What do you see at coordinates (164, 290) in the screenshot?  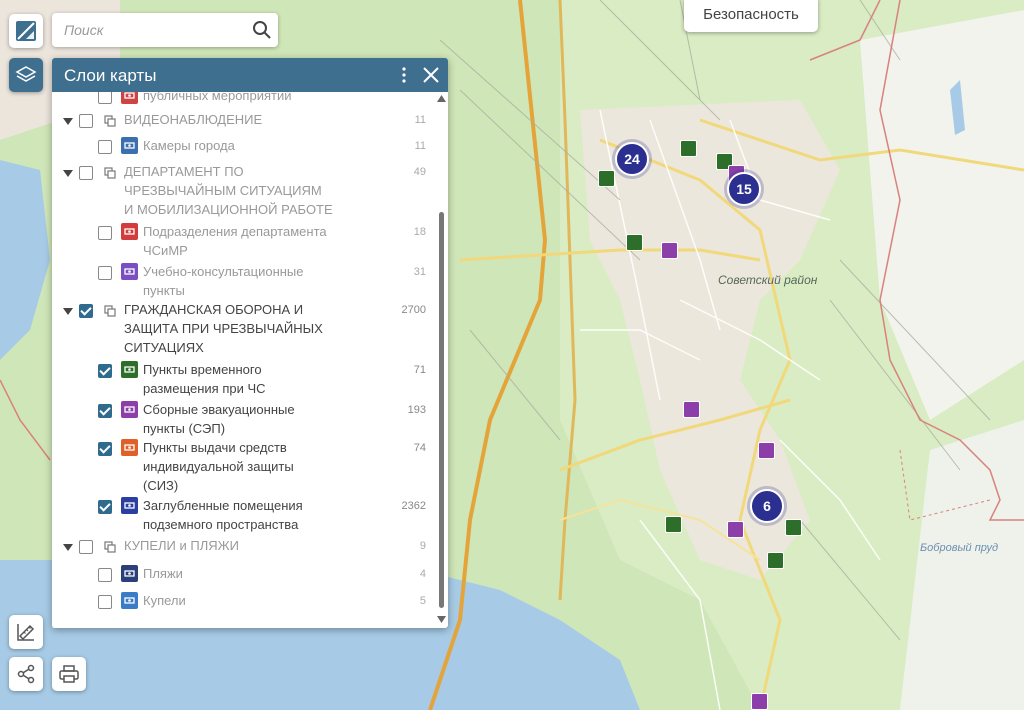 I see `label-line: пункты` at bounding box center [164, 290].